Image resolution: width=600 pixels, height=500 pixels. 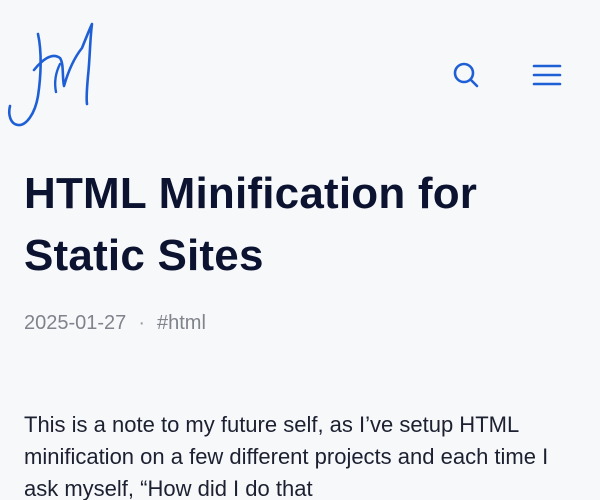 What do you see at coordinates (50, 74) in the screenshot?
I see `signature-logo-icon` at bounding box center [50, 74].